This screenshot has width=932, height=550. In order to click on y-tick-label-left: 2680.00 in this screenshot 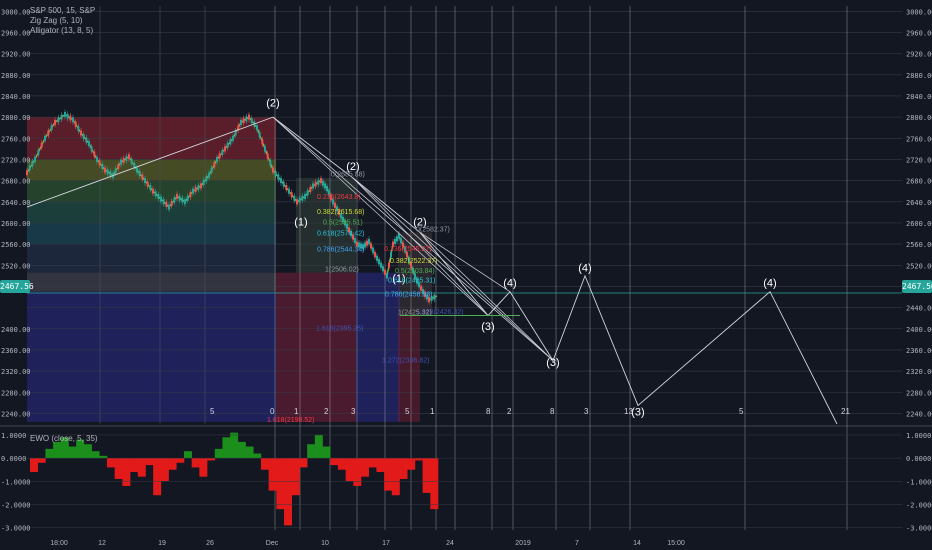, I will do `click(16, 182)`.